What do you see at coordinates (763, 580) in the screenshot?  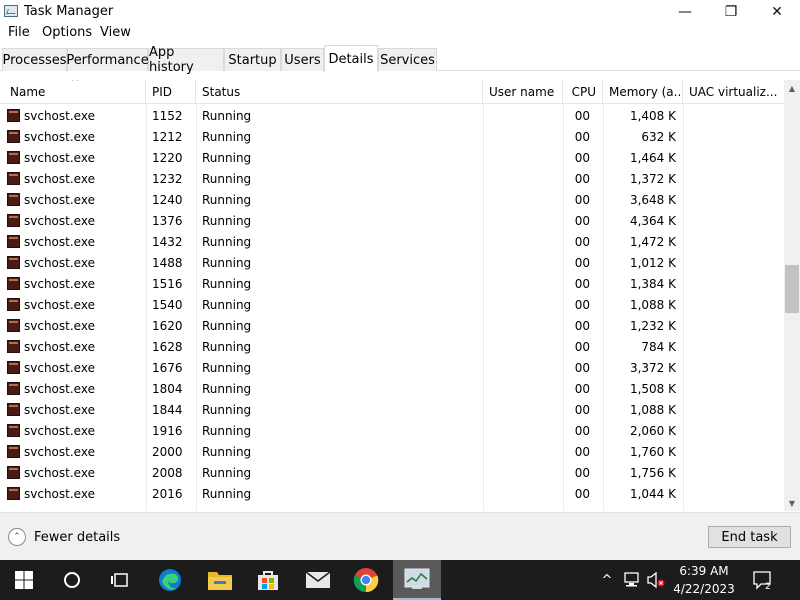 I see `notification-center-icon: 2` at bounding box center [763, 580].